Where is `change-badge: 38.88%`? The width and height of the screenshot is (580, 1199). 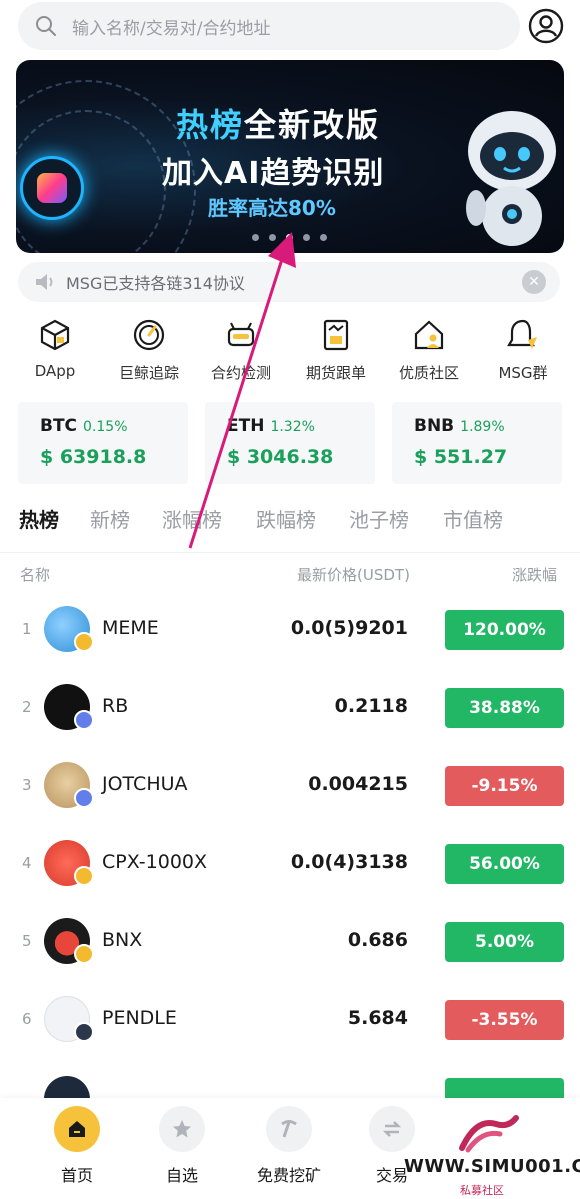 change-badge: 38.88% is located at coordinates (504, 708).